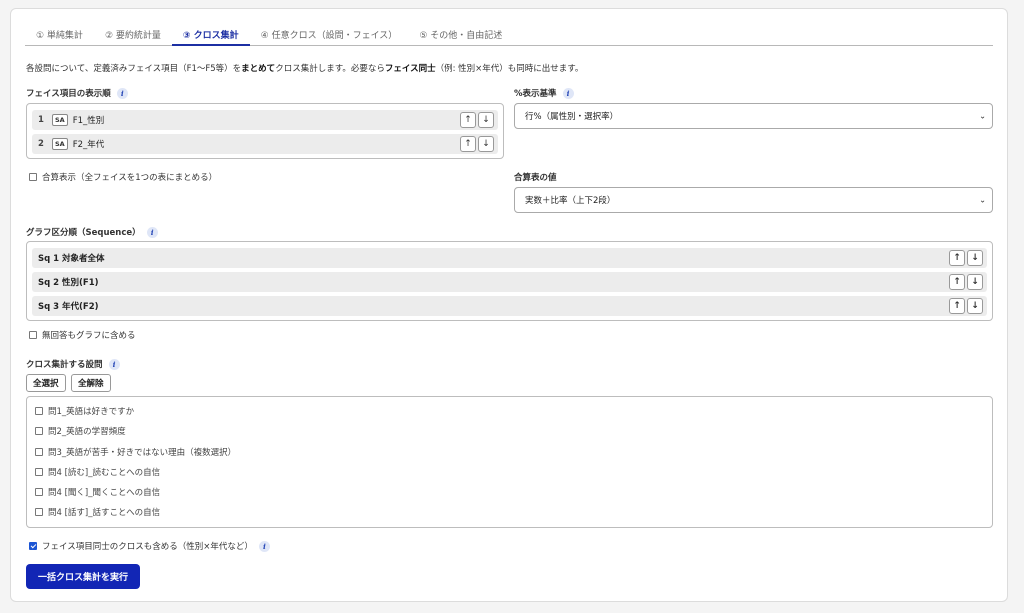 The width and height of the screenshot is (1024, 613). Describe the element at coordinates (123, 177) in the screenshot. I see `combined-display-checkbox: 合算表示（全フェイスを1つの表にまとめる）` at that location.